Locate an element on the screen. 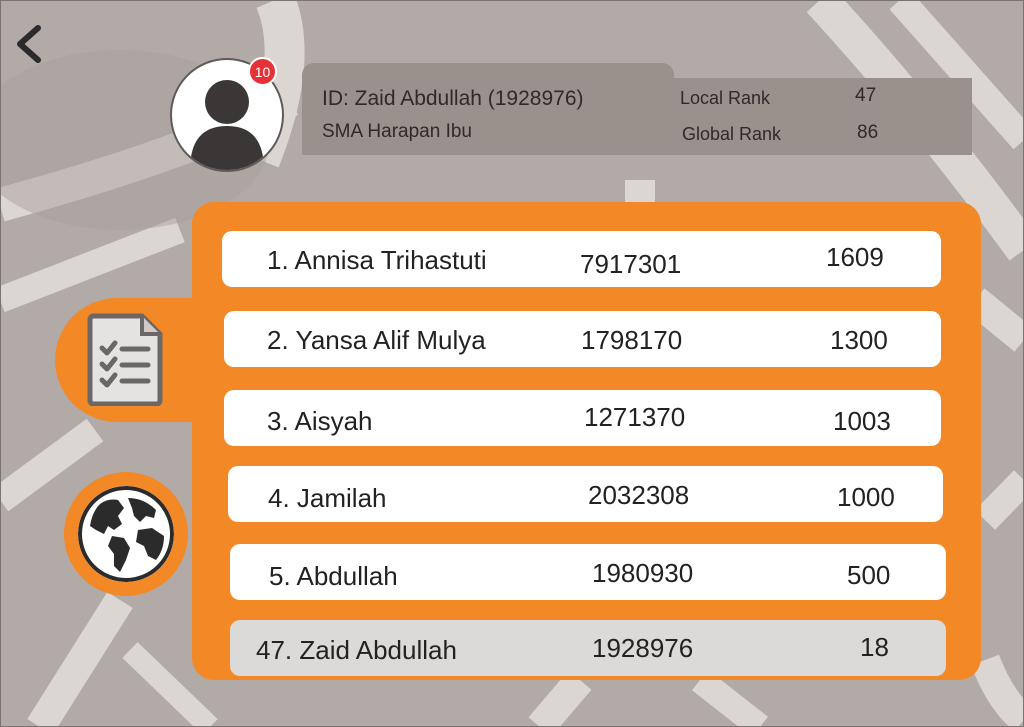 This screenshot has width=1024, height=727. tab-checklist is located at coordinates (126, 359).